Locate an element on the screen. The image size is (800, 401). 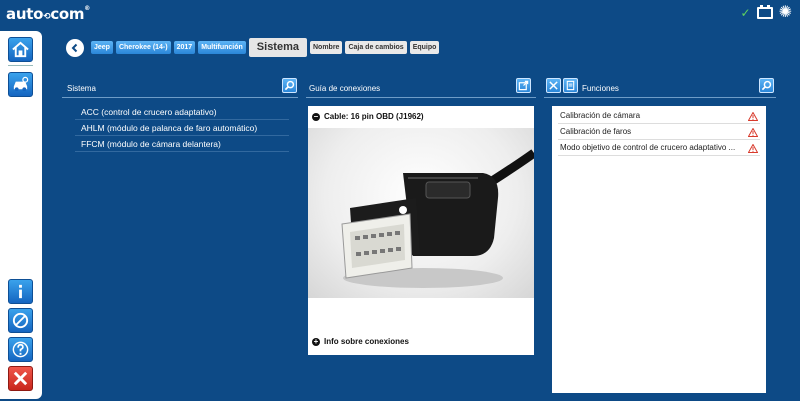
app-logo: auto⟲com® is located at coordinates (48, 14).